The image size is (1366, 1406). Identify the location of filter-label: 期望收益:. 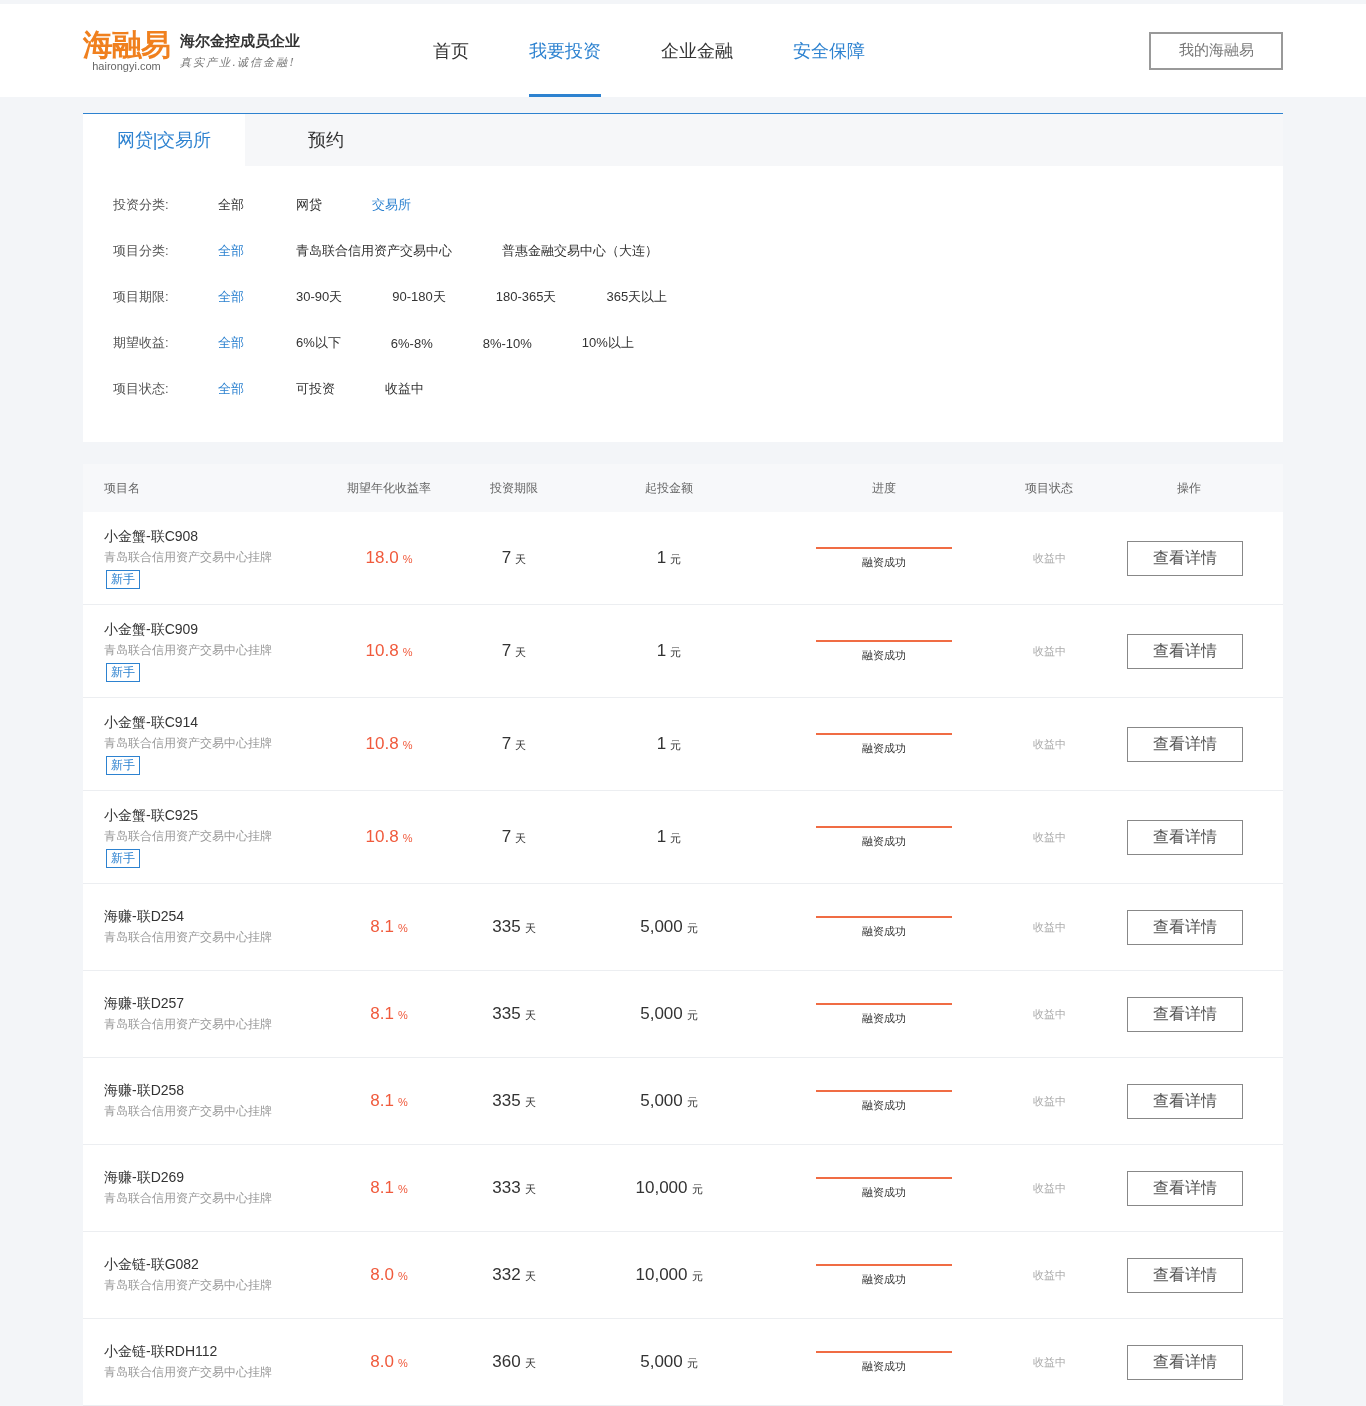
(141, 343).